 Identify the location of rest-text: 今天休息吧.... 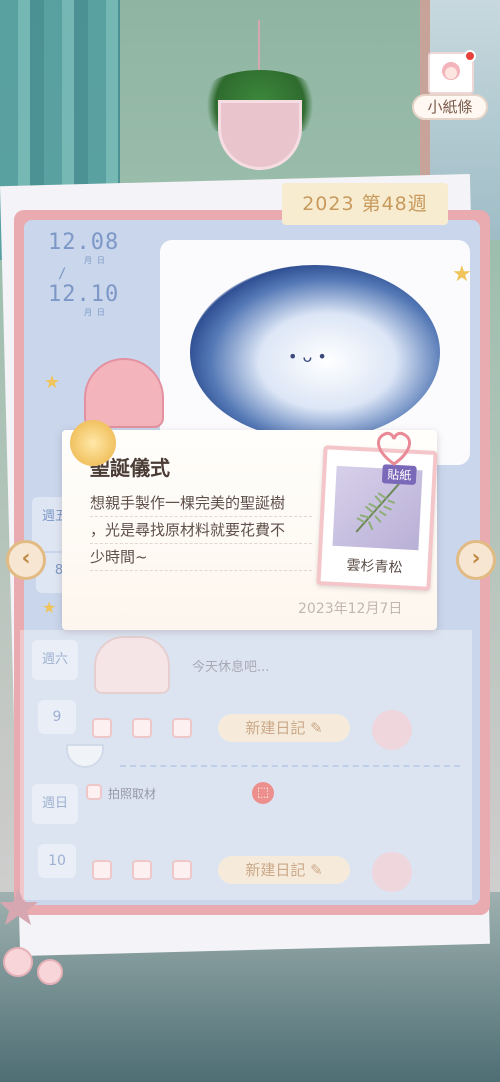
(231, 667).